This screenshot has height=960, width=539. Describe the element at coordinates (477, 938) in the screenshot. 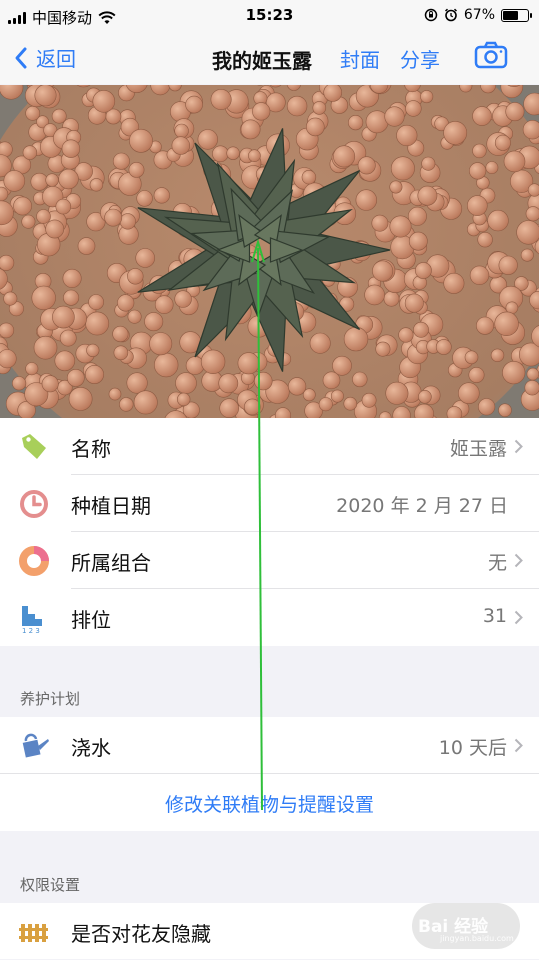

I see `watermark-subtext: jingyan.baidu.com` at that location.